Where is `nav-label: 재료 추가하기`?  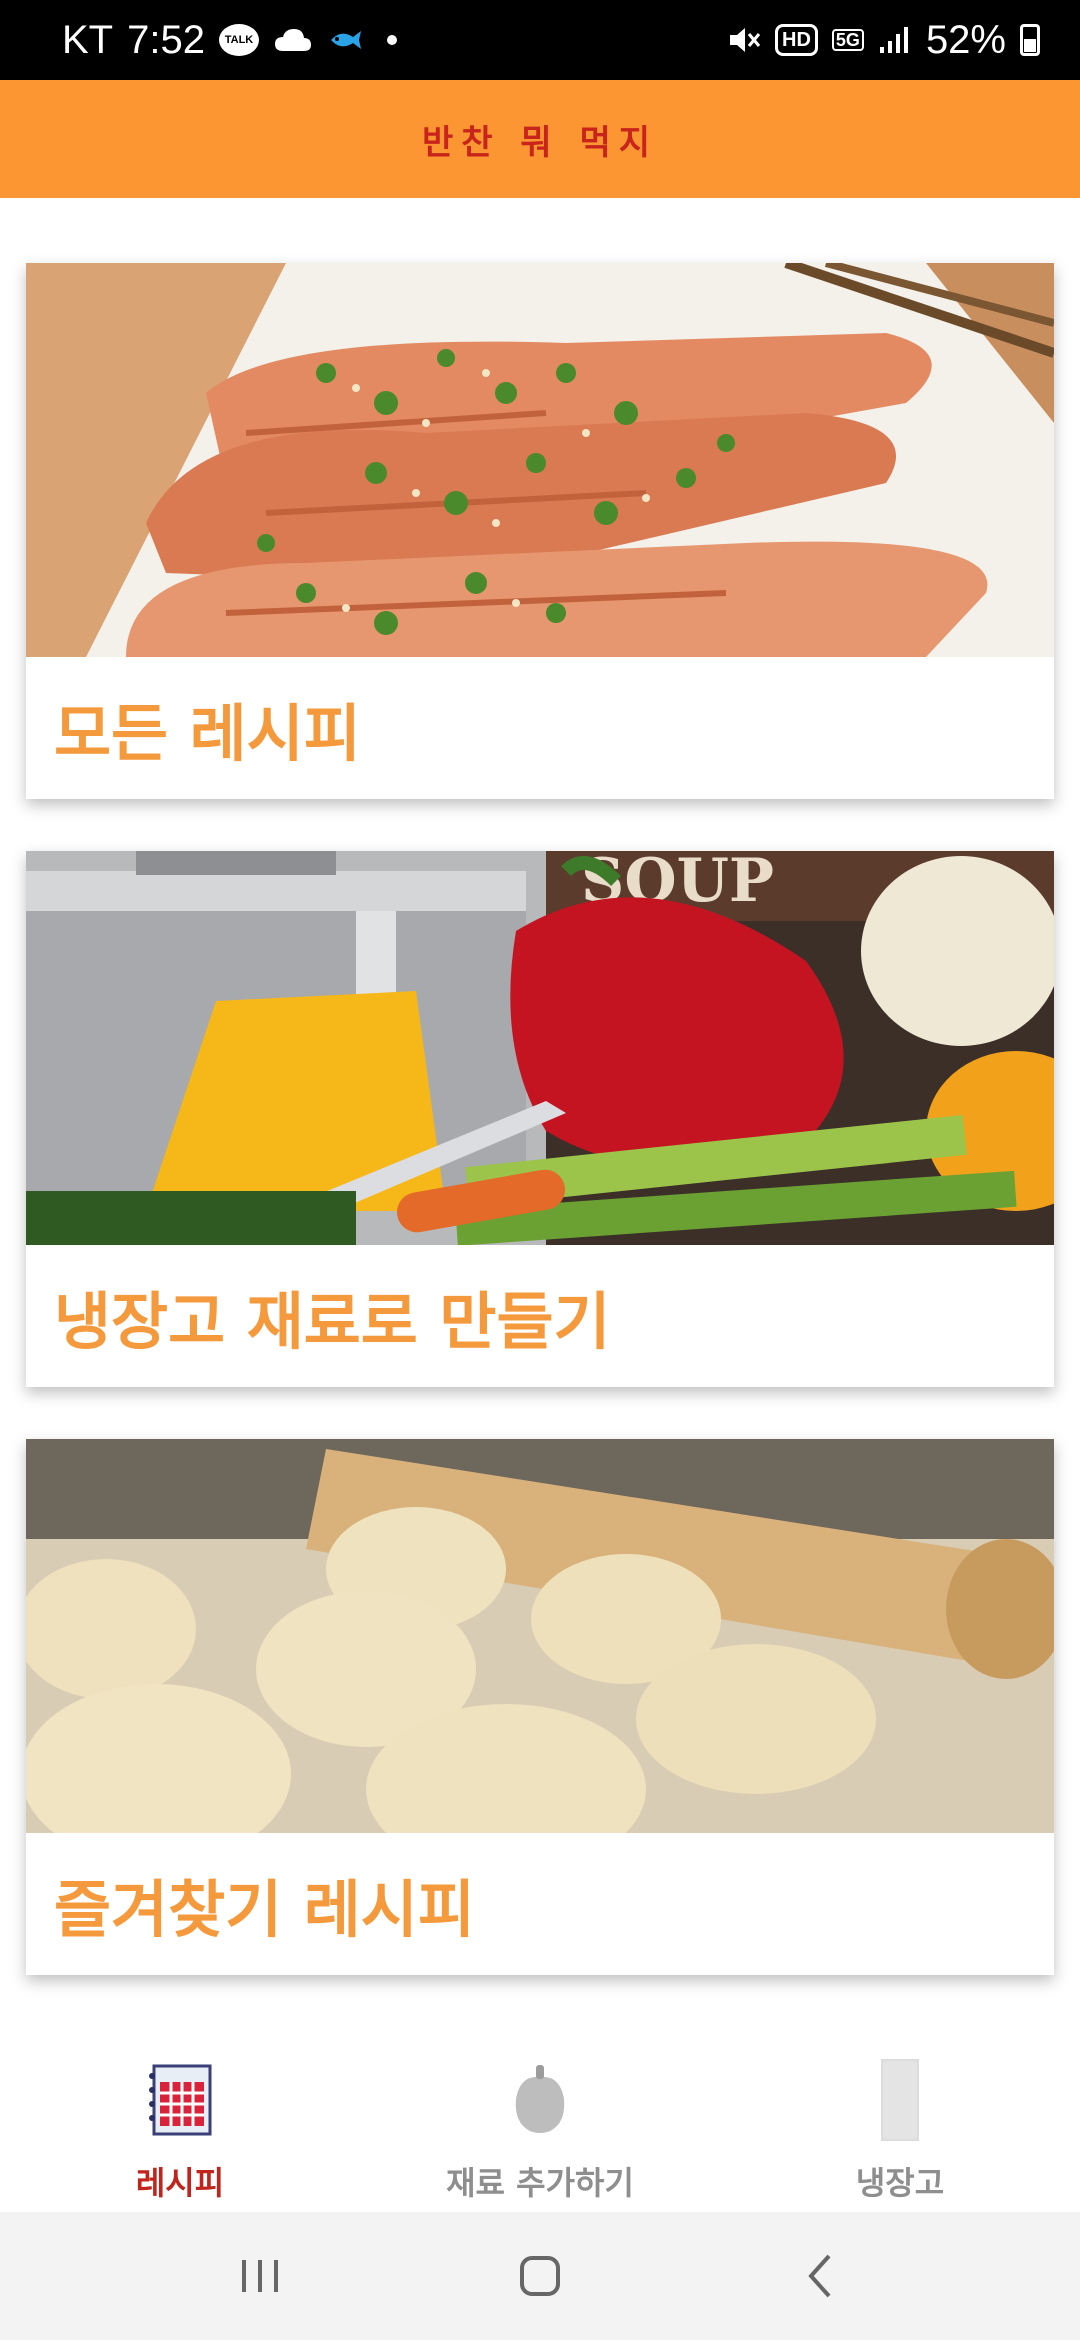
nav-label: 재료 추가하기 is located at coordinates (540, 2183).